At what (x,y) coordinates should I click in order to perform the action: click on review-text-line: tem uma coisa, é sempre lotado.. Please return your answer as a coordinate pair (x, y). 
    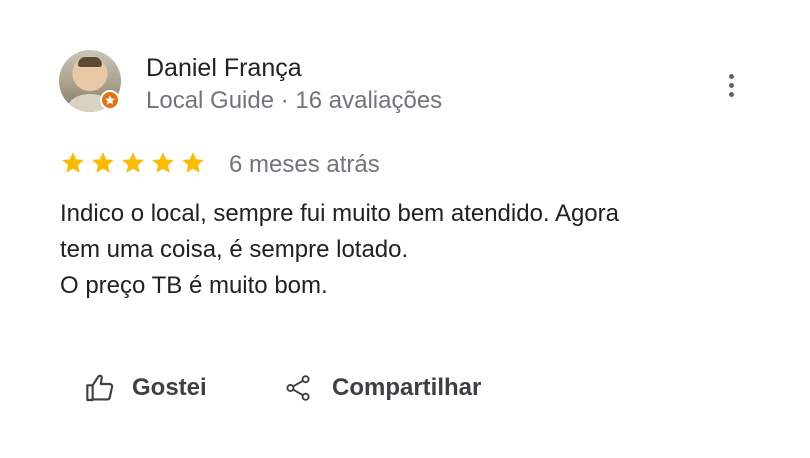
    Looking at the image, I should click on (234, 249).